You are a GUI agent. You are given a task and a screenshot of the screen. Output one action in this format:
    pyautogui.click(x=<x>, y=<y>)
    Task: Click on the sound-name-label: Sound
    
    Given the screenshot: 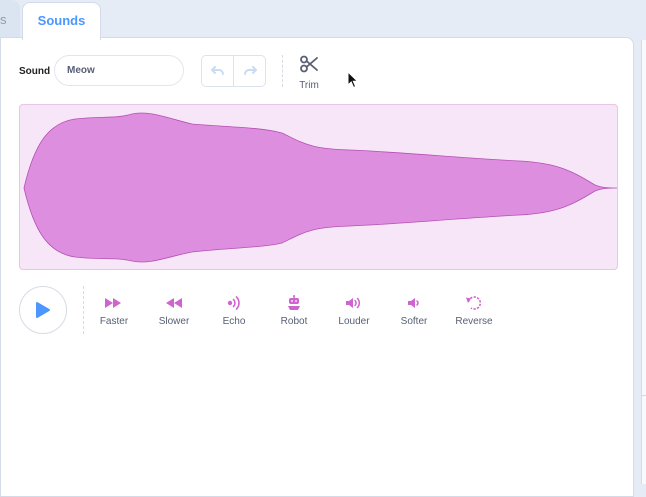 What is the action you would take?
    pyautogui.click(x=35, y=71)
    